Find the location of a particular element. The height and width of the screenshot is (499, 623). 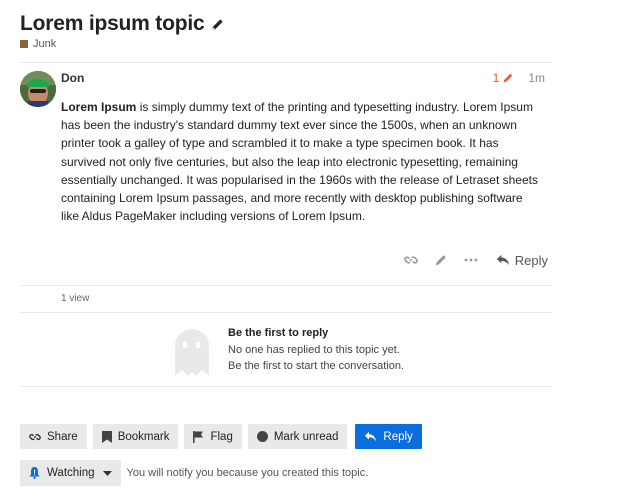

post-username: Don is located at coordinates (72, 78).